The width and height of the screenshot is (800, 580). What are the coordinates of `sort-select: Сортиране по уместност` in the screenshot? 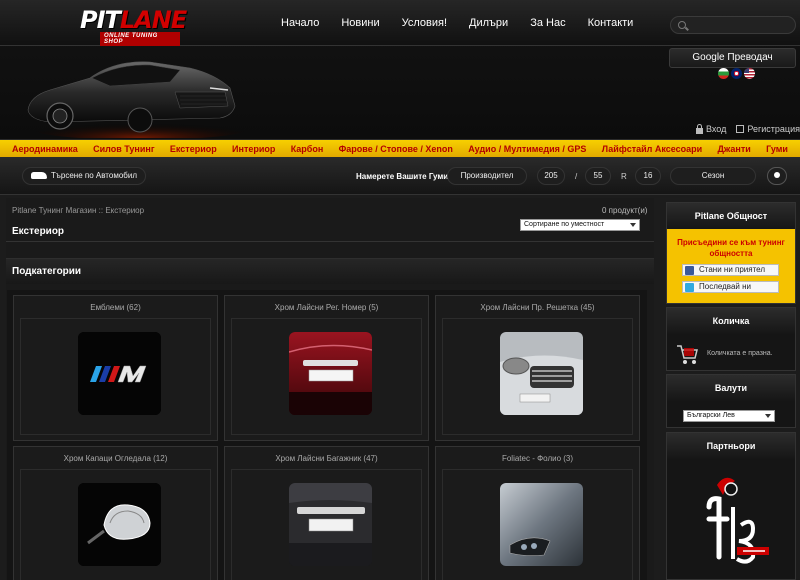 It's located at (580, 225).